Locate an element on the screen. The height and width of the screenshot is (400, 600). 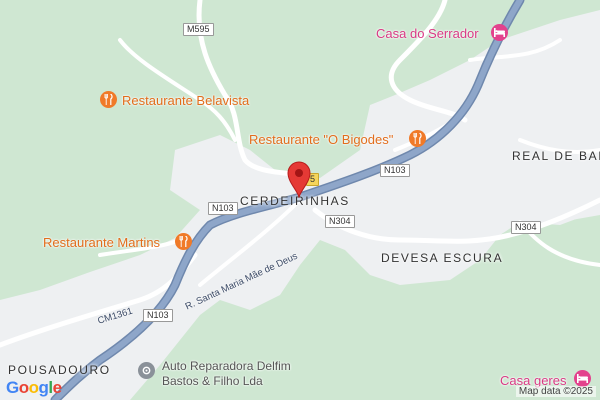
location-pin-icon is located at coordinates (299, 179).